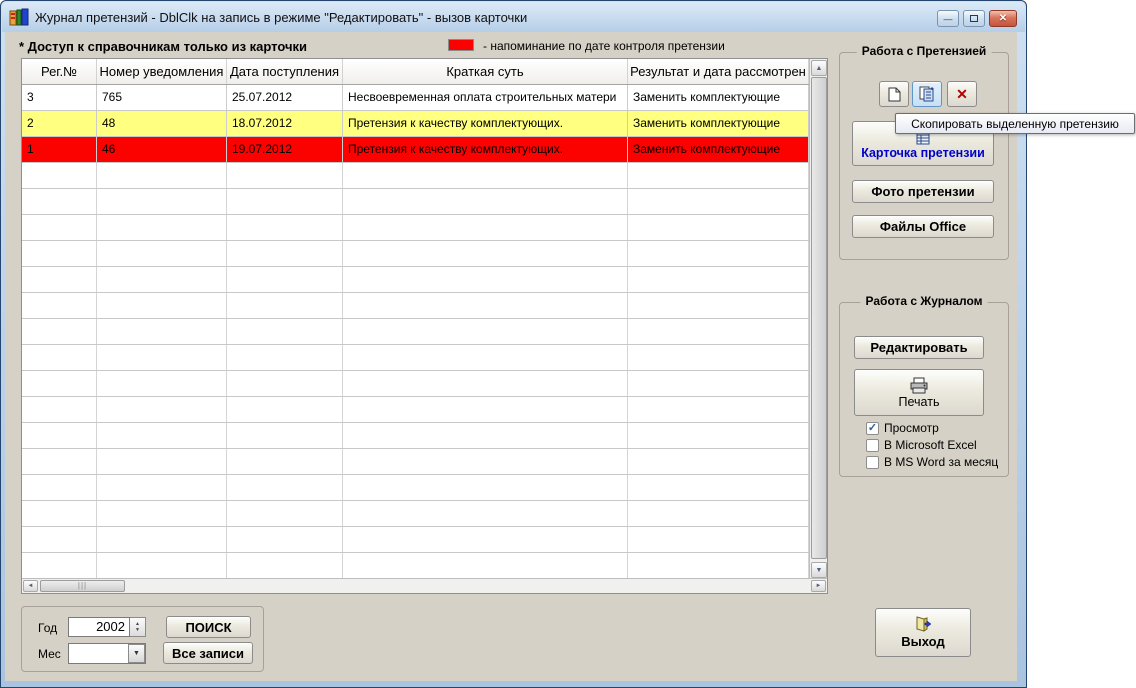 This screenshot has width=1136, height=688. What do you see at coordinates (285, 149) in the screenshot?
I see `cell-date: 19.07.2012` at bounding box center [285, 149].